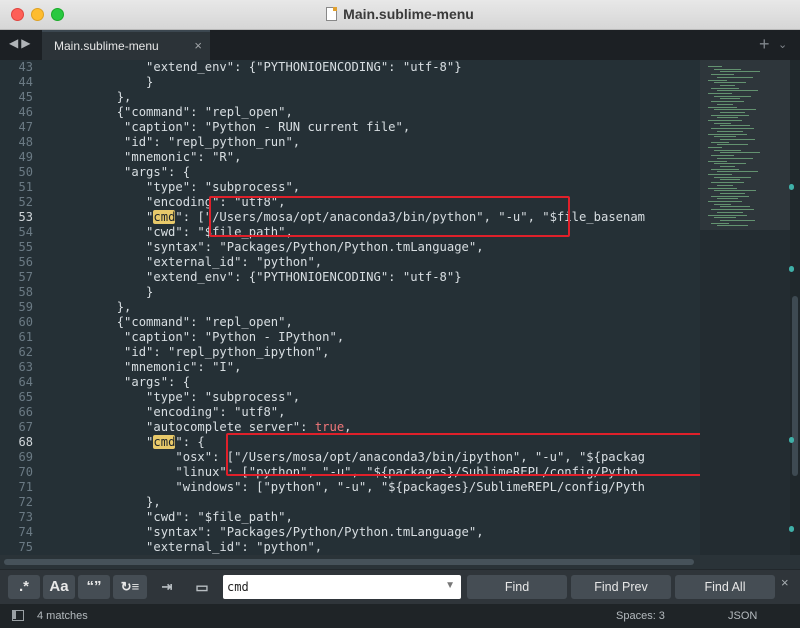 This screenshot has height=628, width=800. What do you see at coordinates (131, 442) in the screenshot?
I see `code-line: "cmd": {` at bounding box center [131, 442].